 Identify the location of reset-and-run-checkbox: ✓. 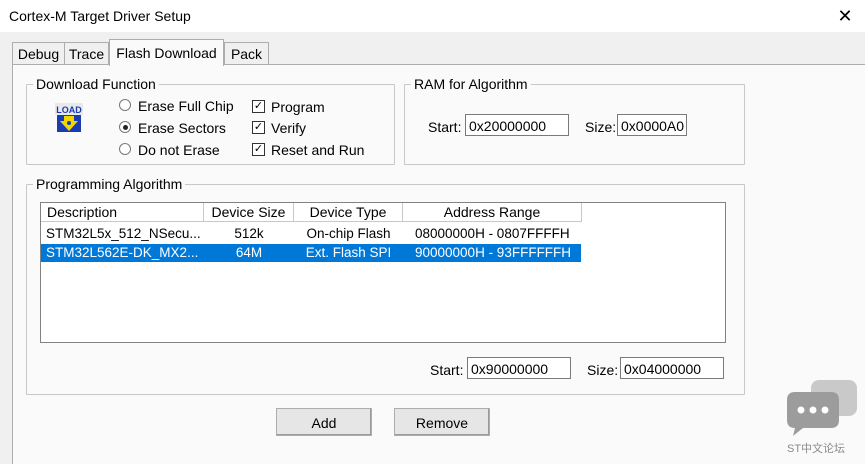
(258, 149).